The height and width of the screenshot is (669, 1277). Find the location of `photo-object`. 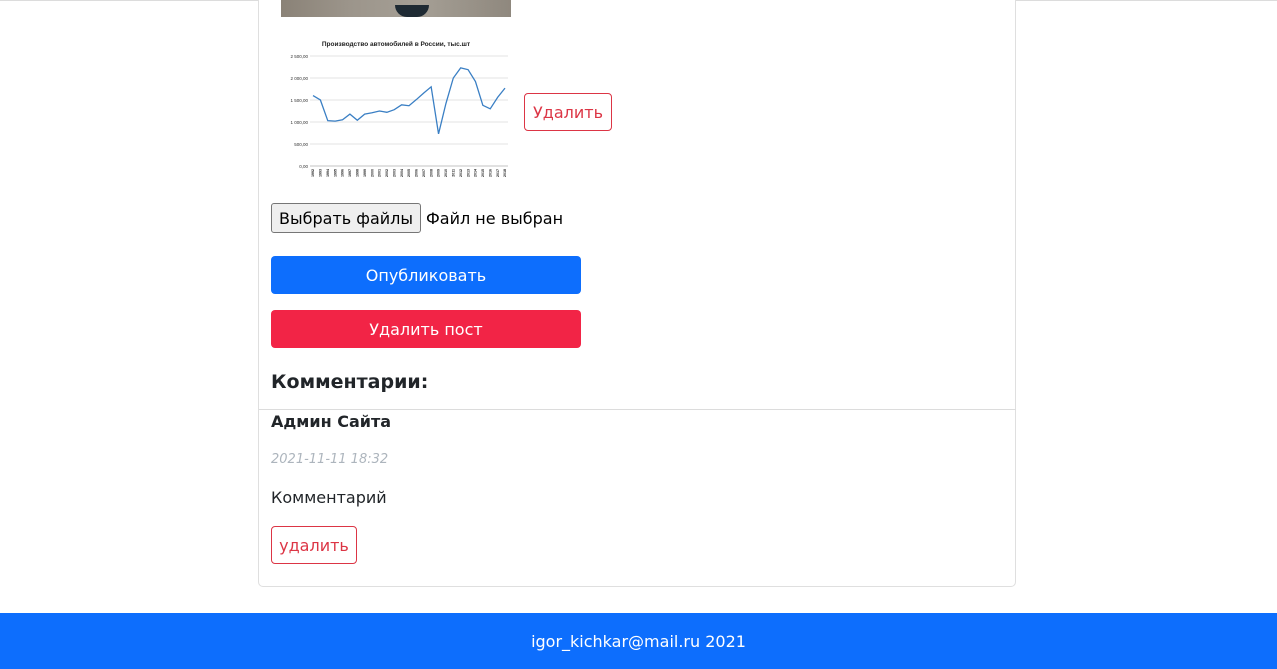

photo-object is located at coordinates (412, 11).